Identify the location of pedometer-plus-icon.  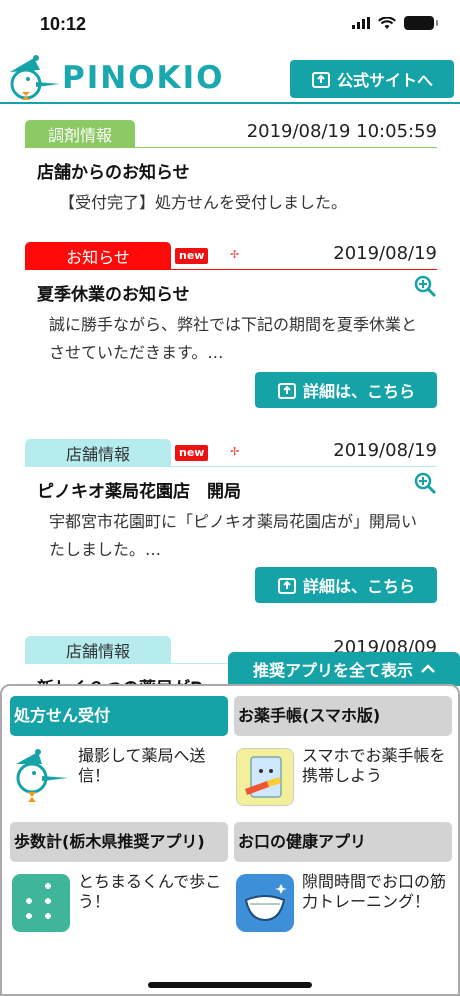
(41, 903).